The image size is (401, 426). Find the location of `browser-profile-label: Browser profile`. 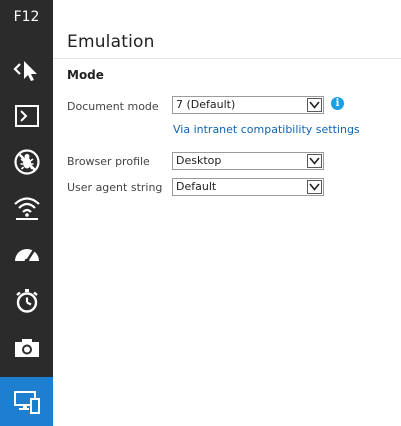

browser-profile-label: Browser profile is located at coordinates (108, 161).